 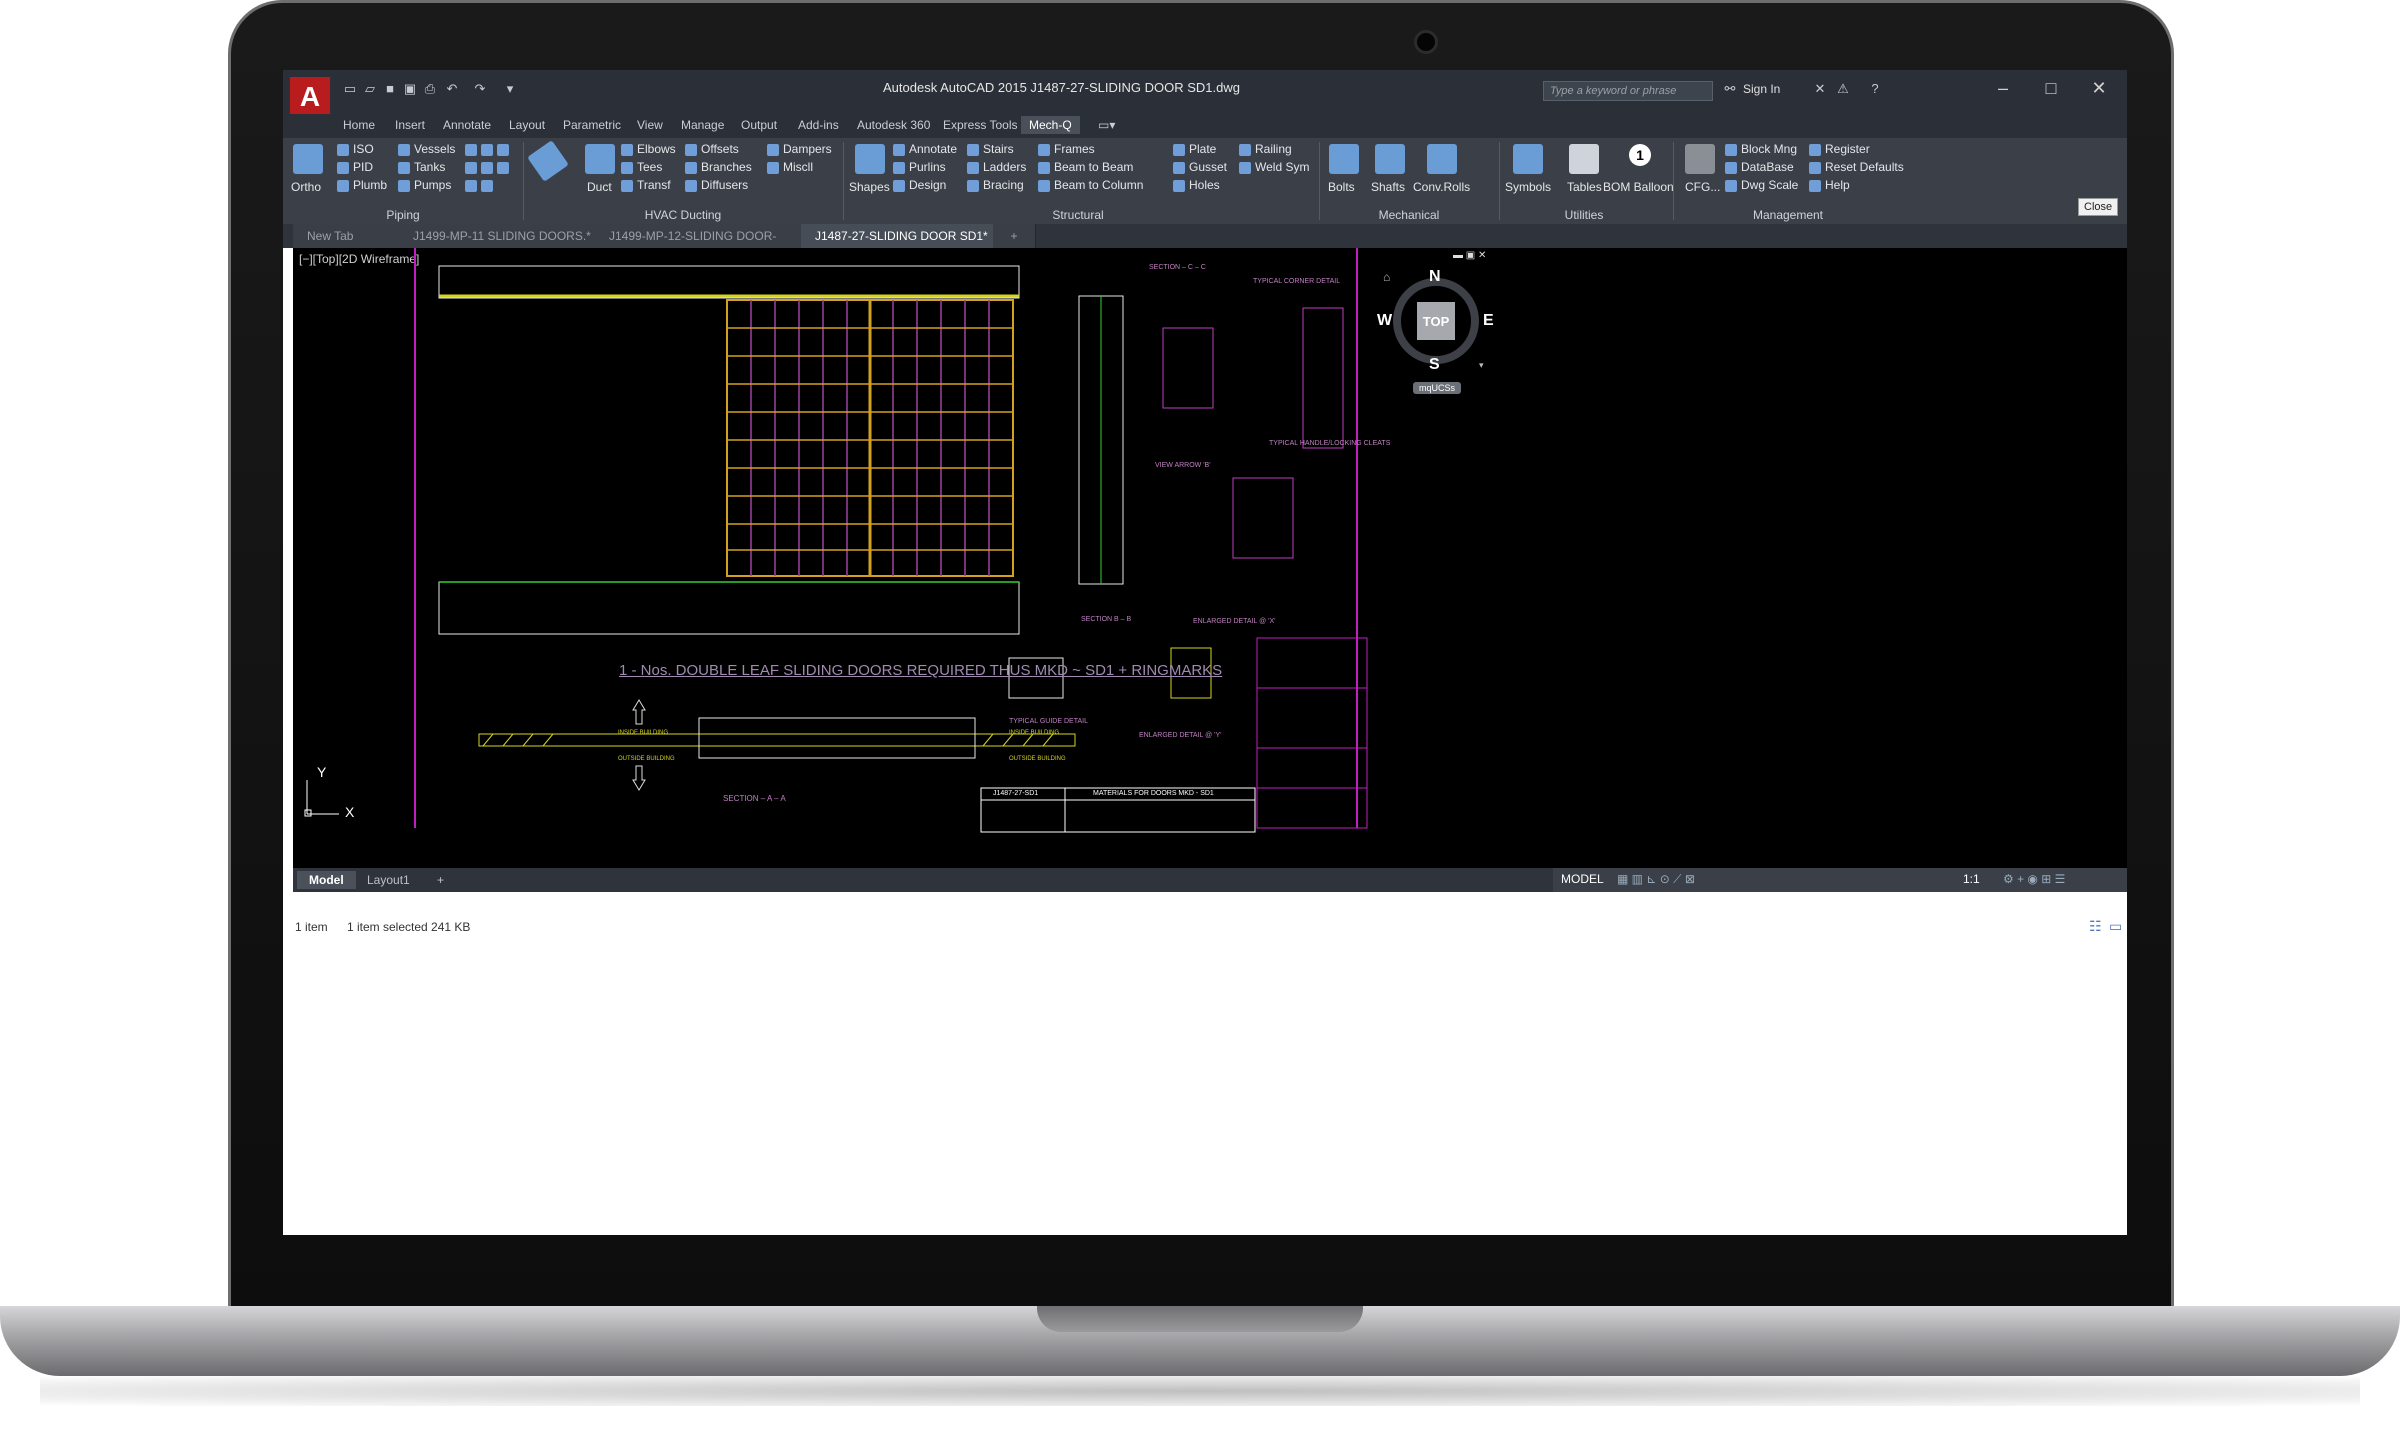 What do you see at coordinates (893, 125) in the screenshot?
I see `tab-autodesk360: Autodesk 360` at bounding box center [893, 125].